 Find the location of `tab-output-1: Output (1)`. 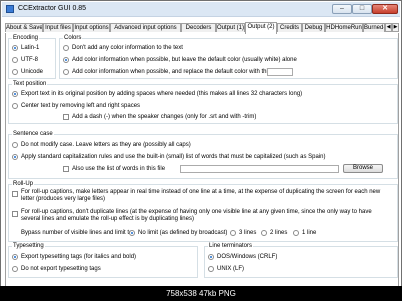

tab-output-1: Output (1) is located at coordinates (230, 27).